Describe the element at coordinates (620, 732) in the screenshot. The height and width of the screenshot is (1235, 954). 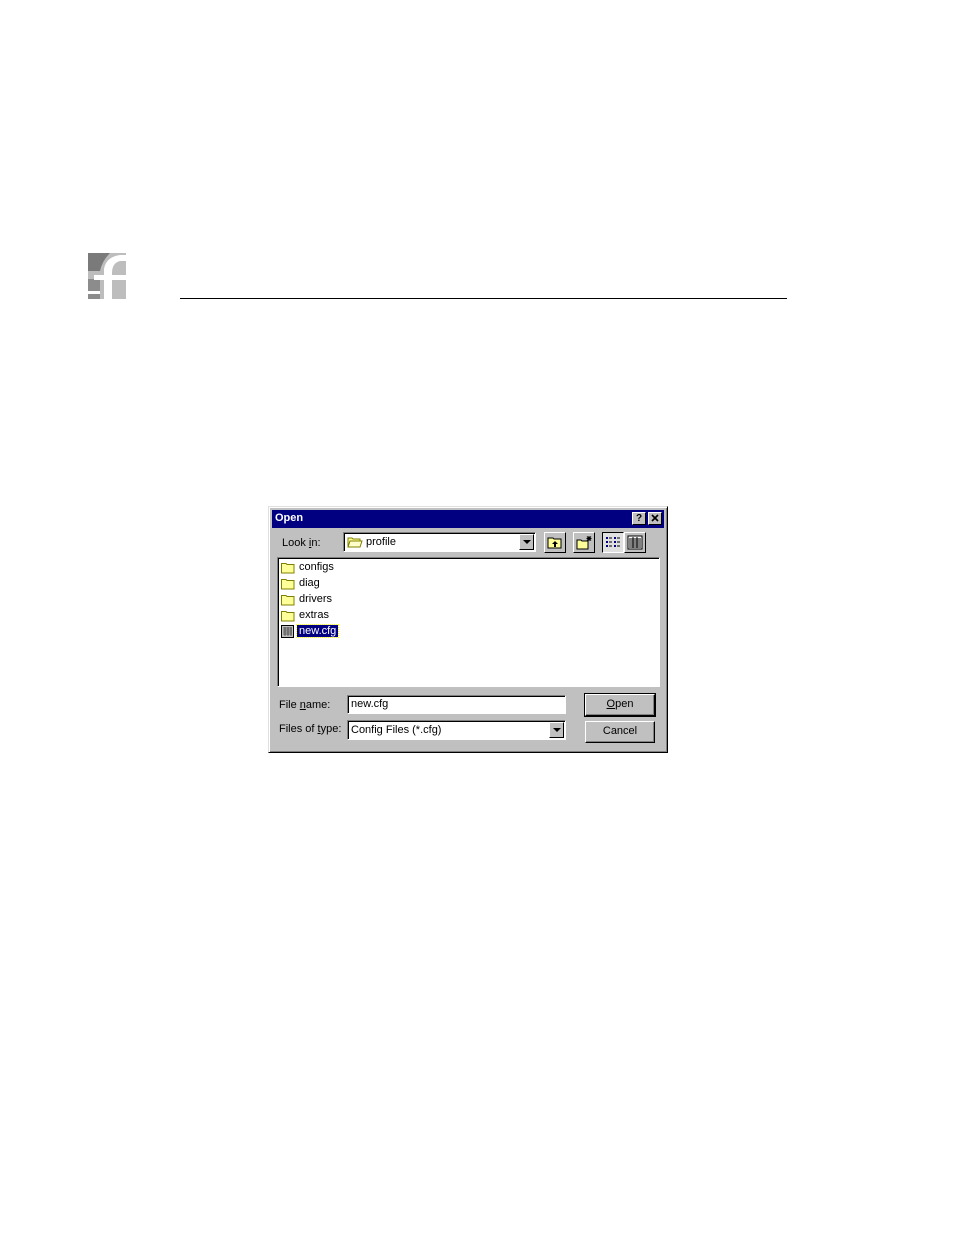
I see `cancel-button: Cancel` at that location.